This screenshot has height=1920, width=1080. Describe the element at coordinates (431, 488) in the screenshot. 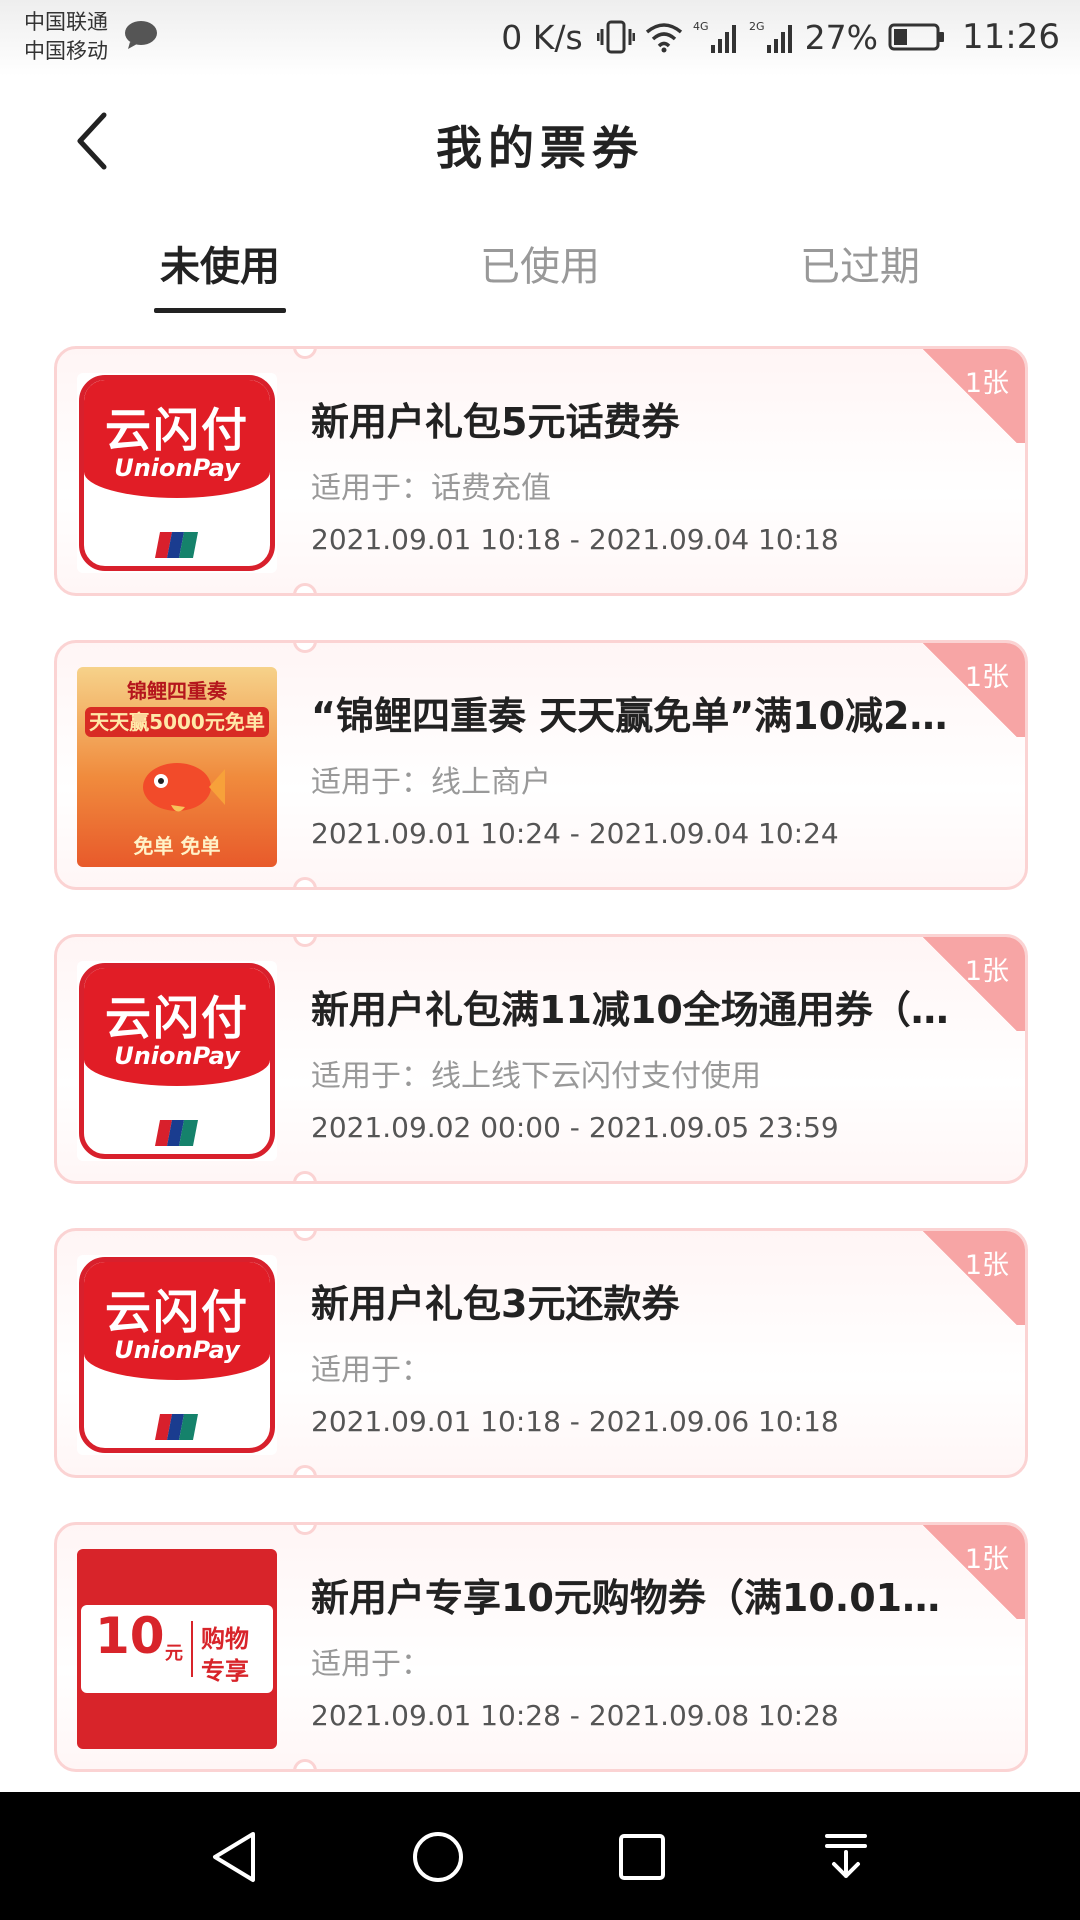

I see `coupon-scope: 适用于：话费充值` at that location.